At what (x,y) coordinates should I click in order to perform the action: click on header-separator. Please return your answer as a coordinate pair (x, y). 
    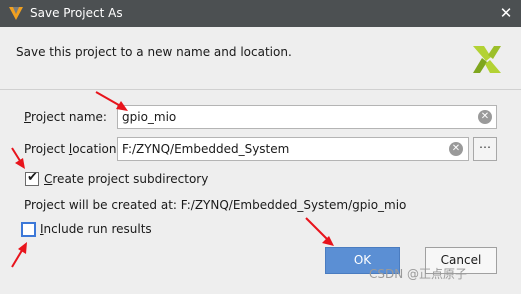
    Looking at the image, I should click on (260, 89).